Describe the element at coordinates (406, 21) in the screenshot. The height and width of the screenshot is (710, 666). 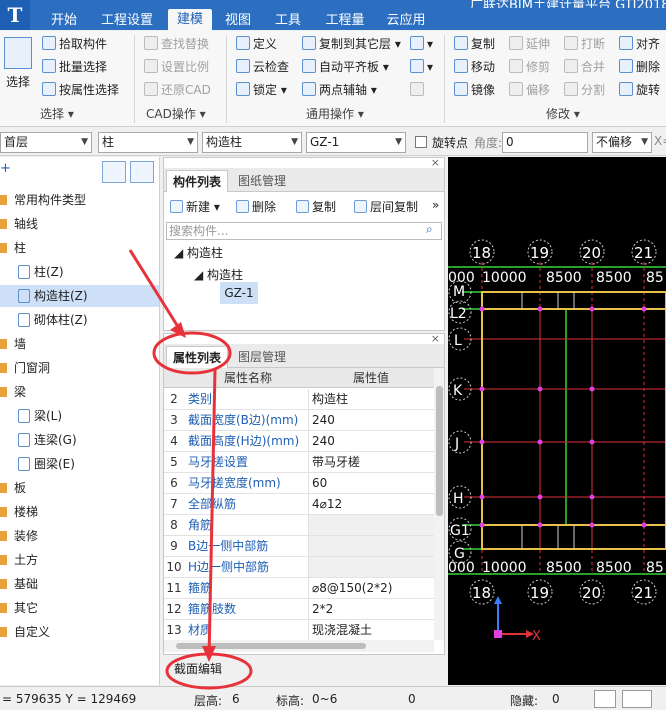
I see `tab-cloud: 云应用` at that location.